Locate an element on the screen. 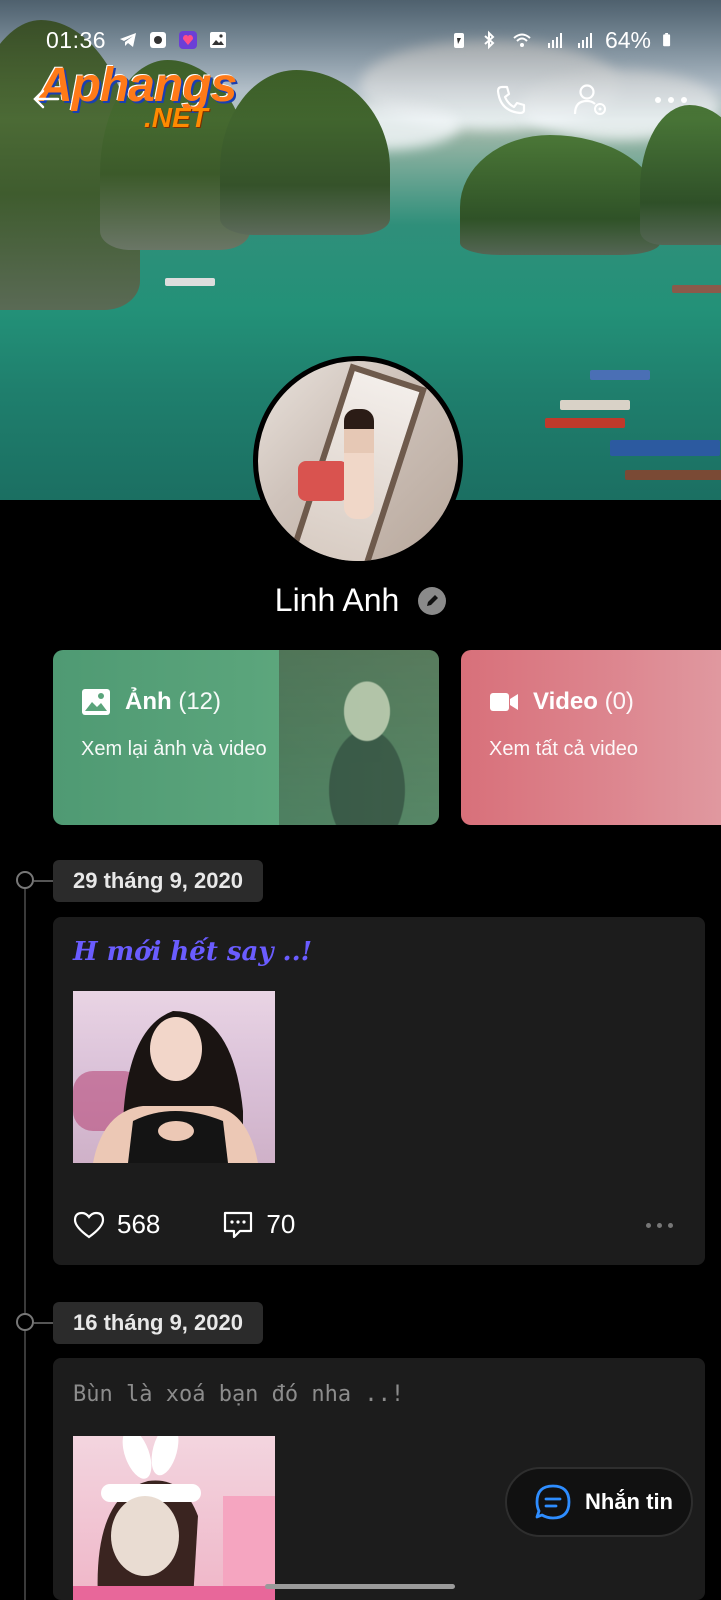 The image size is (721, 1600). edit-icon is located at coordinates (432, 601).